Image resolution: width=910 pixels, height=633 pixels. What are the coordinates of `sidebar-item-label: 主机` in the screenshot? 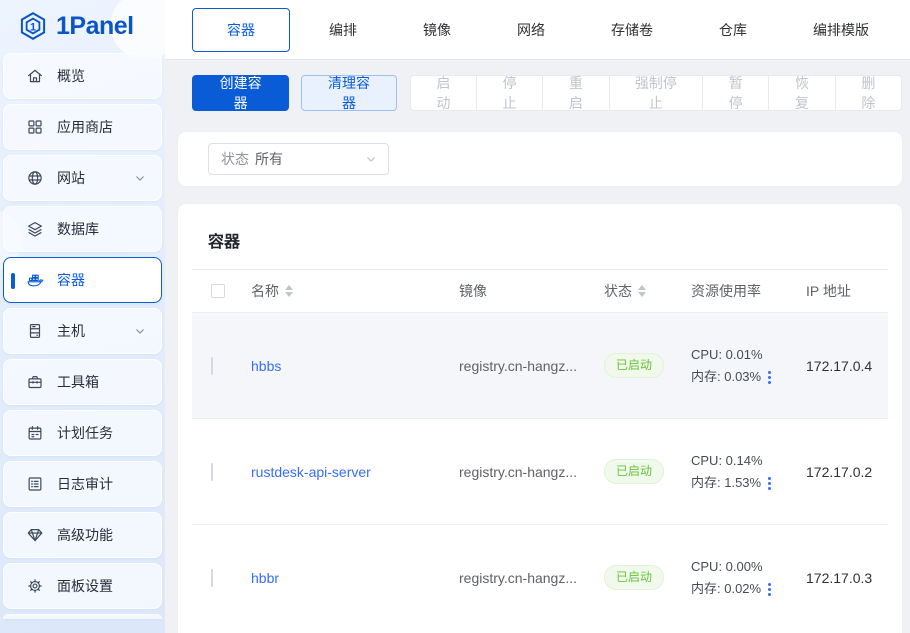 It's located at (71, 331).